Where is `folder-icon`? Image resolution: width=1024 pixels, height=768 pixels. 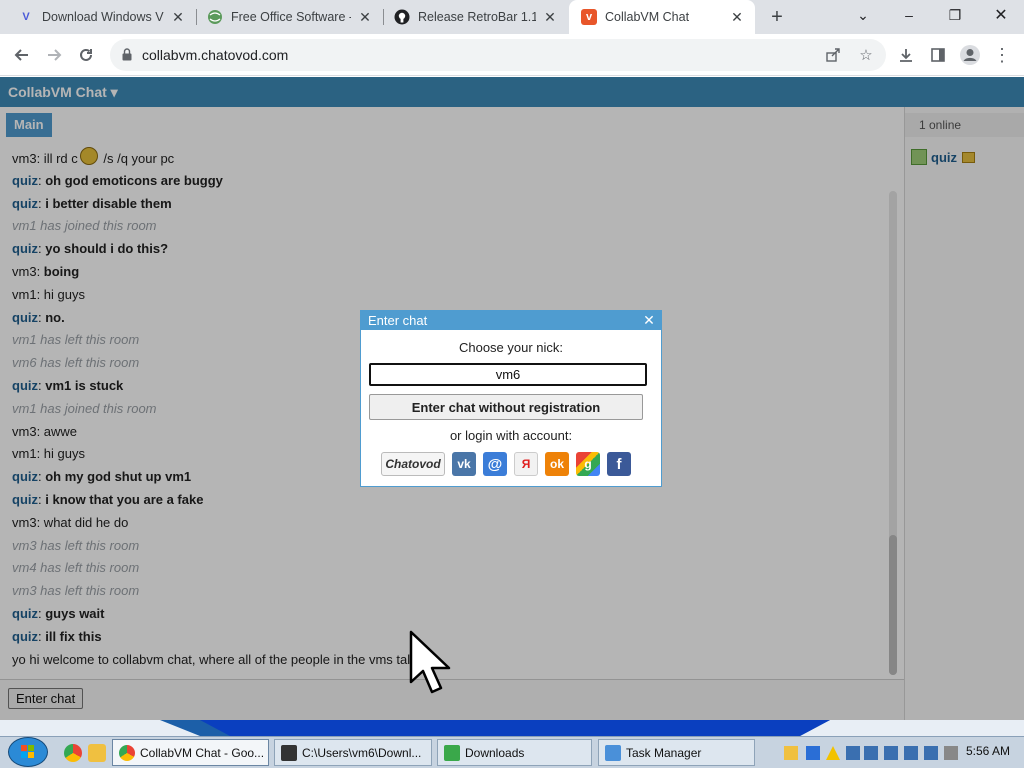
folder-icon is located at coordinates (97, 753).